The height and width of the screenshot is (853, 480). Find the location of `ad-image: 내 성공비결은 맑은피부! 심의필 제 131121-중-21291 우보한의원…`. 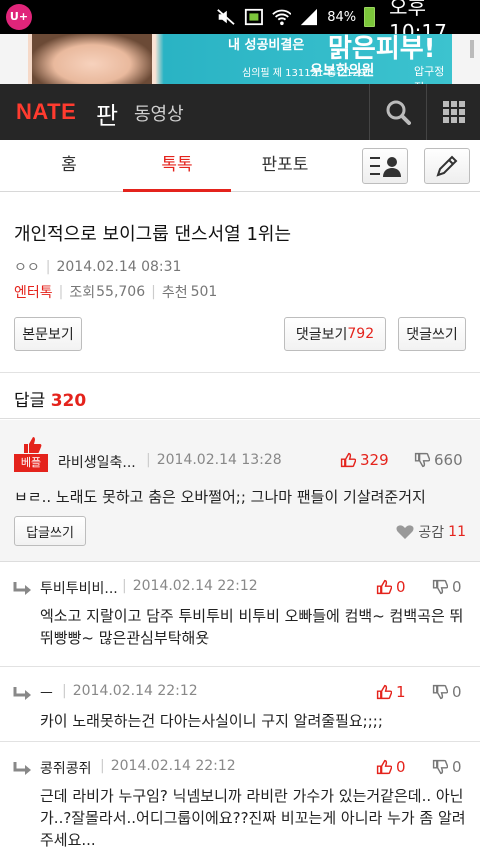

ad-image: 내 성공비결은 맑은피부! 심의필 제 131121-중-21291 우보한의원… is located at coordinates (240, 59).